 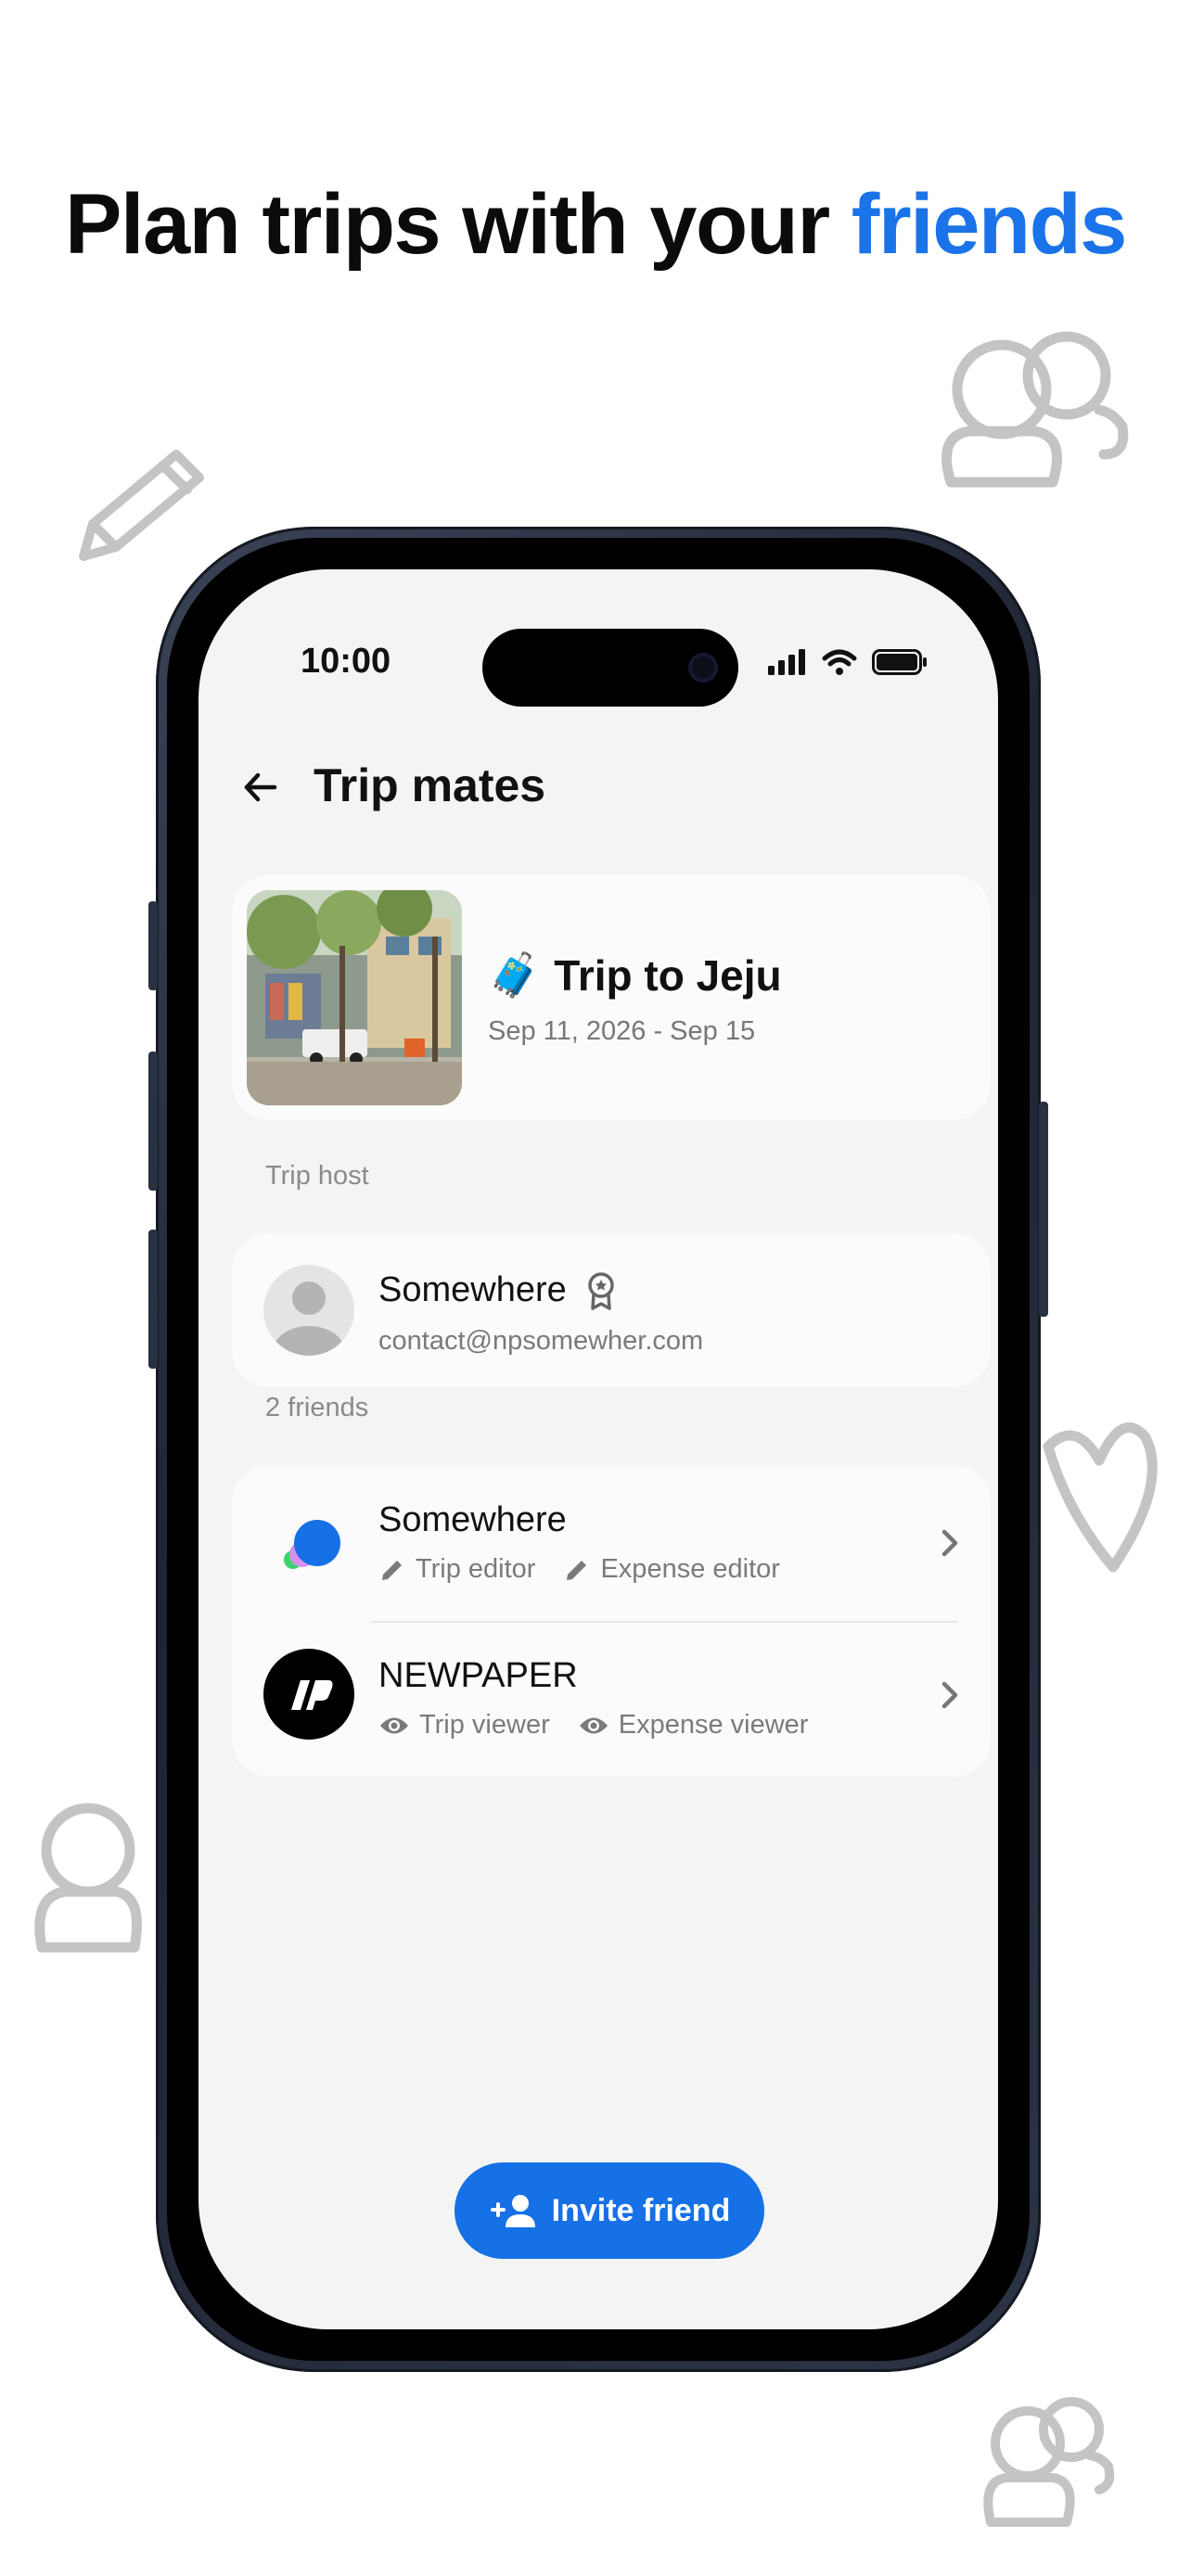 I want to click on trip-photo, so click(x=354, y=997).